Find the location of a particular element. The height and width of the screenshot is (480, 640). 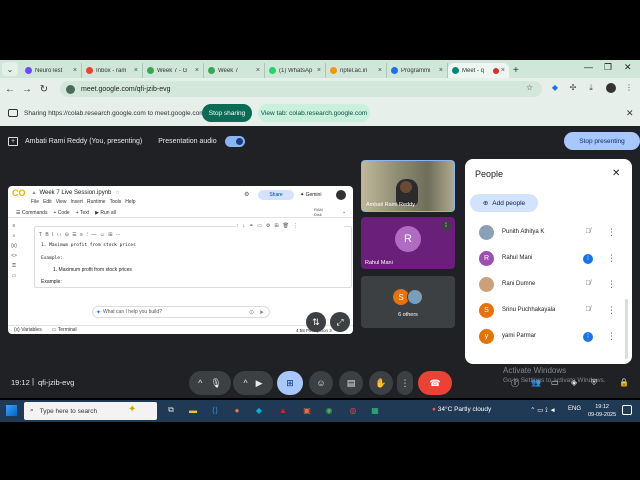

app-icon: ◎ is located at coordinates (353, 410).